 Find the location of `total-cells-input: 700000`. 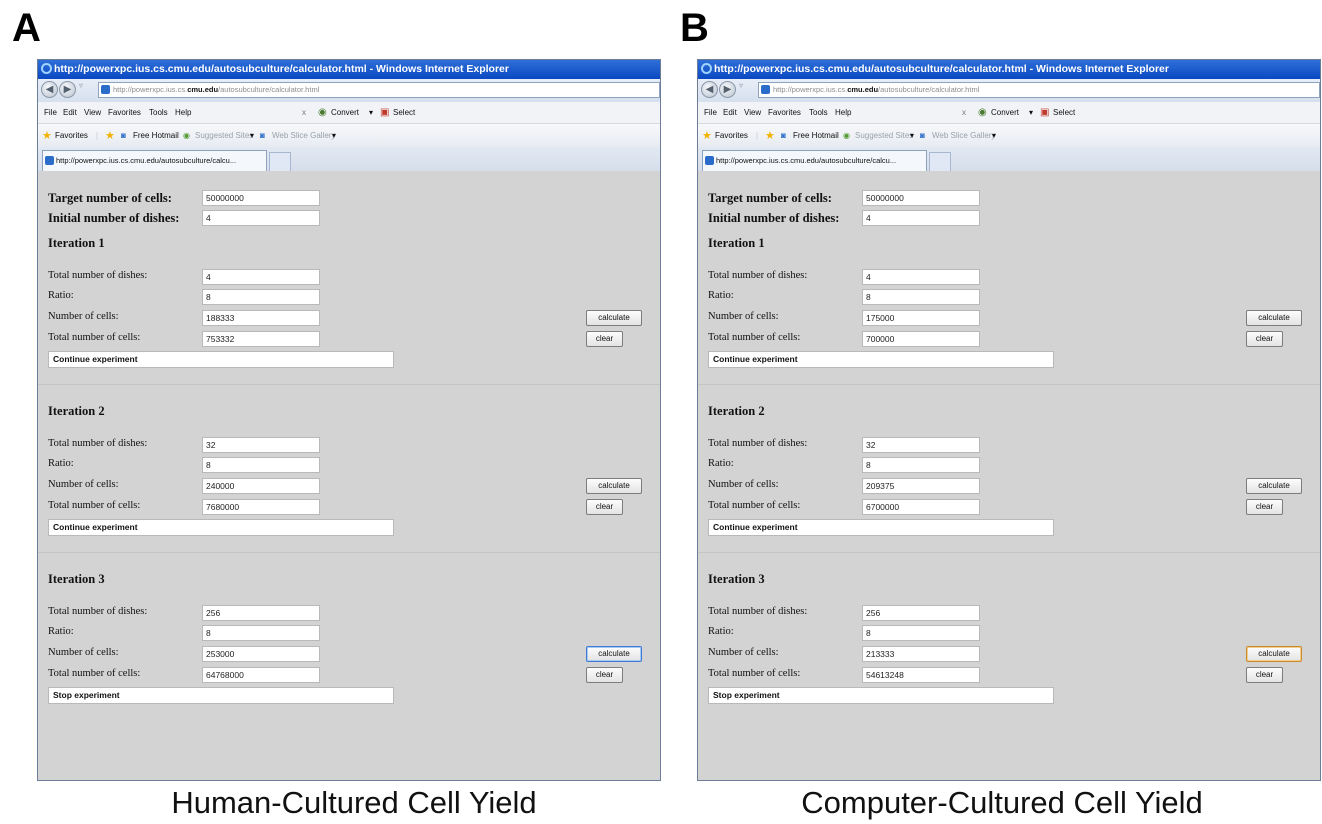

total-cells-input: 700000 is located at coordinates (921, 339).